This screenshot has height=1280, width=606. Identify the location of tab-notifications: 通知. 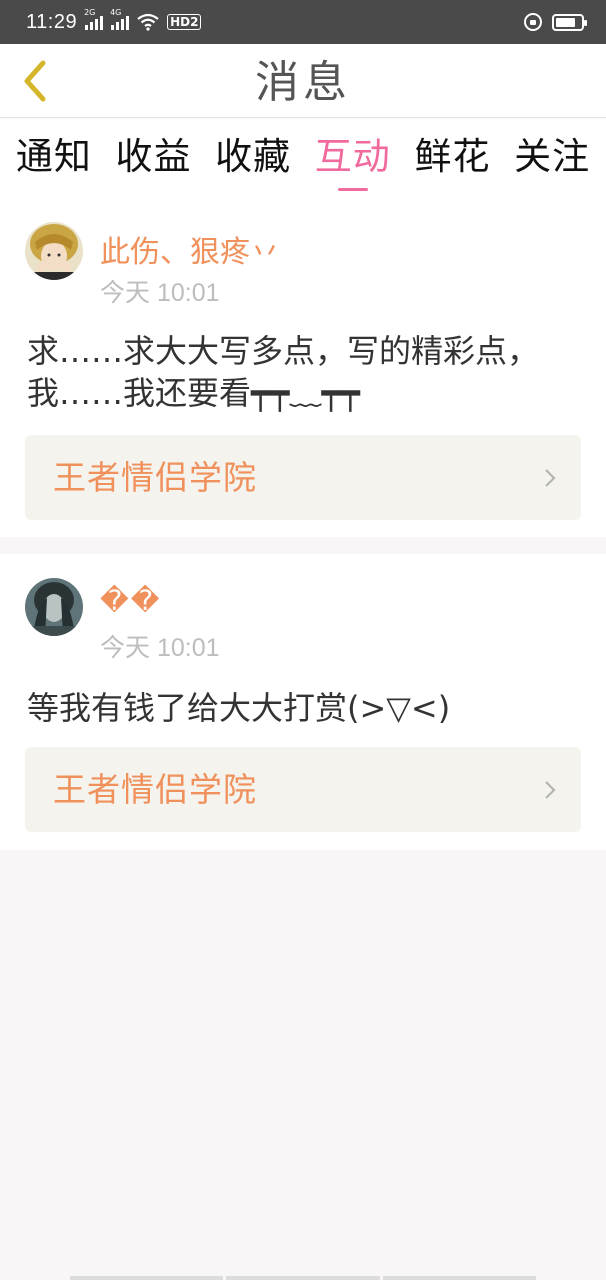
(54, 159).